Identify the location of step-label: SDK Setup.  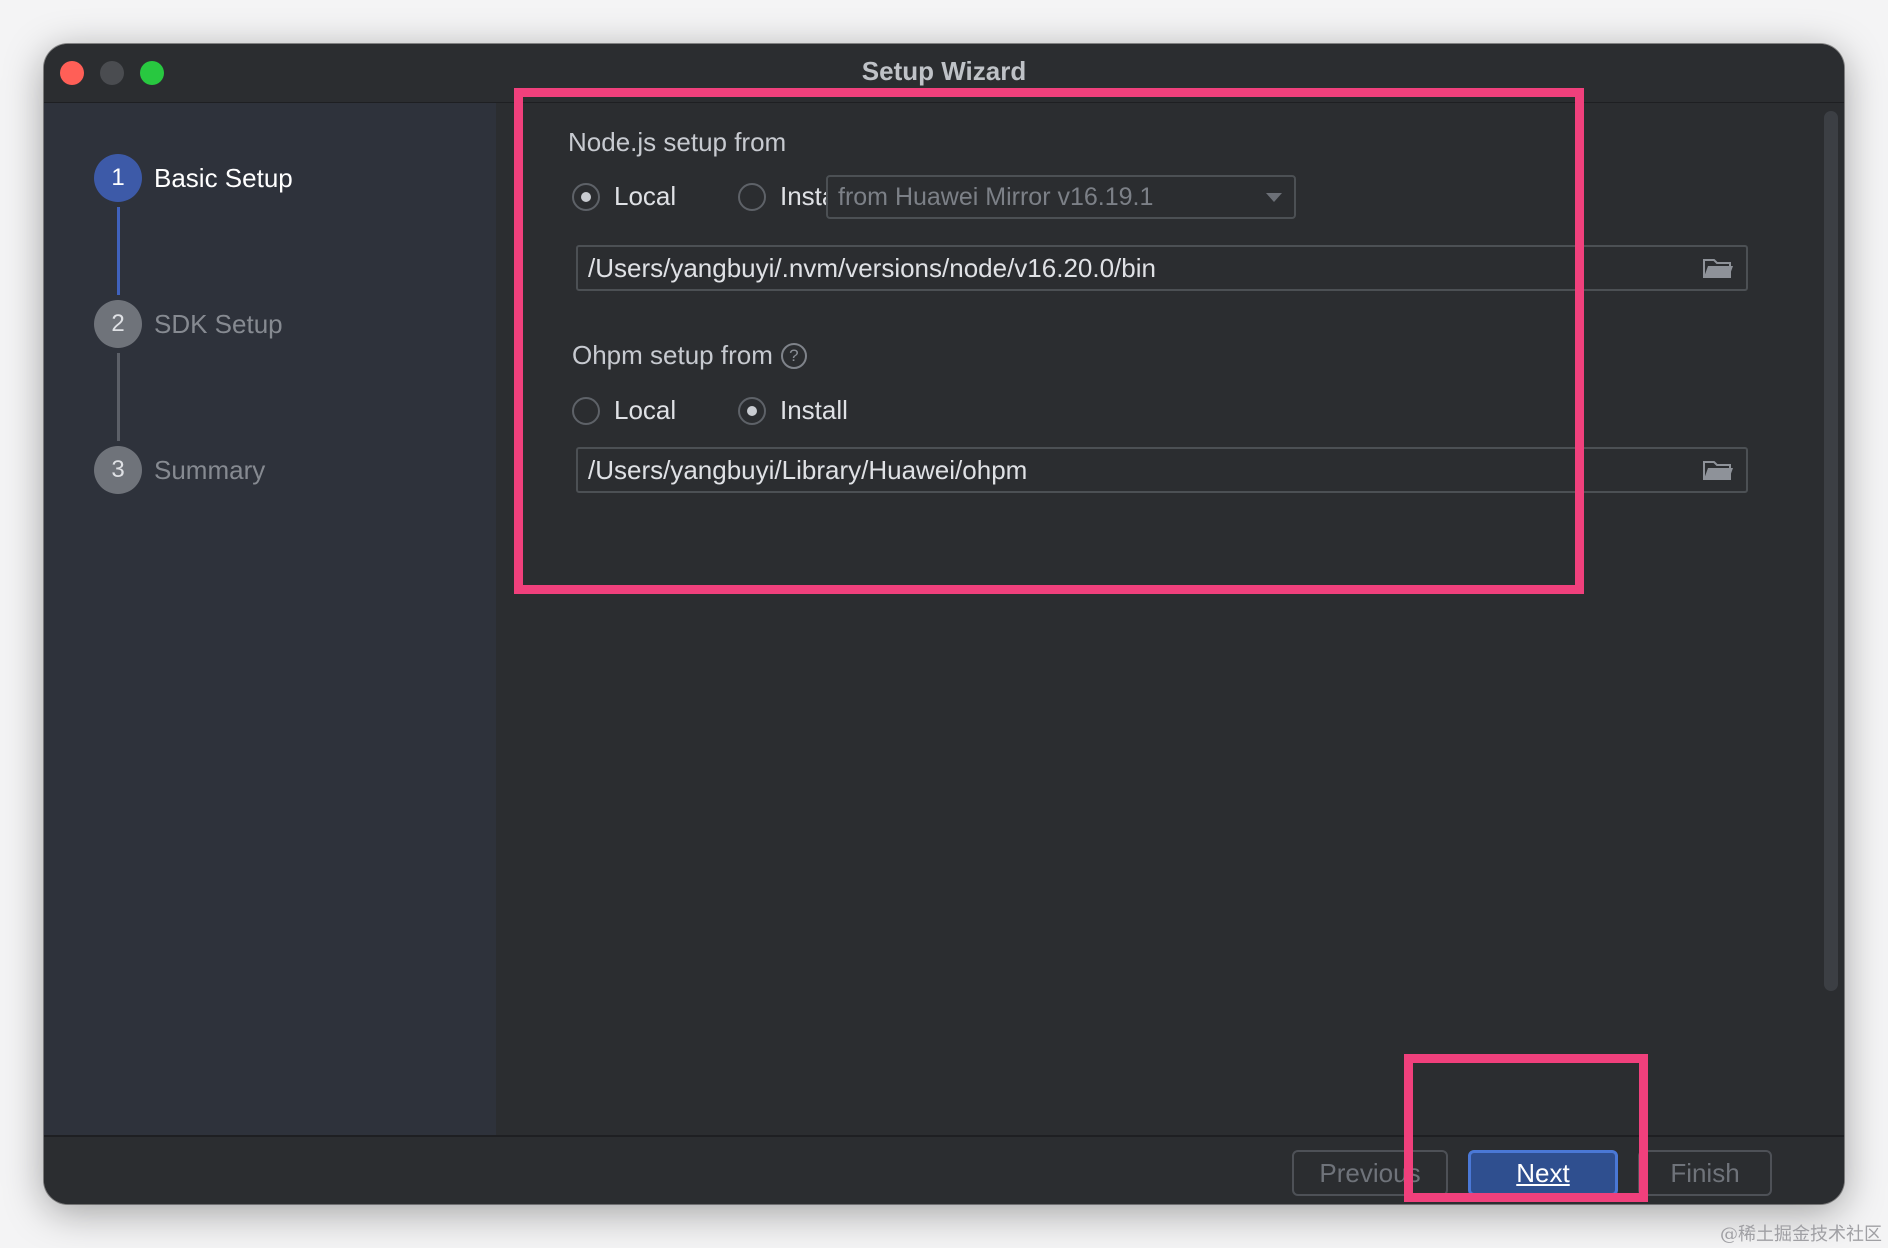
(218, 323).